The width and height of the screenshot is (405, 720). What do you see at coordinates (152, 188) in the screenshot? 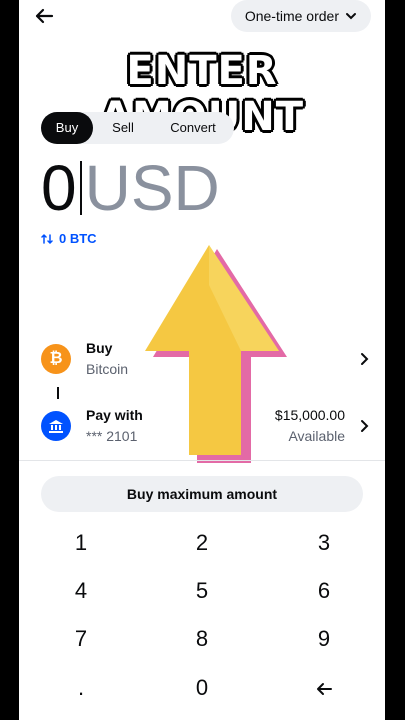
I see `amount-currency: USD` at bounding box center [152, 188].